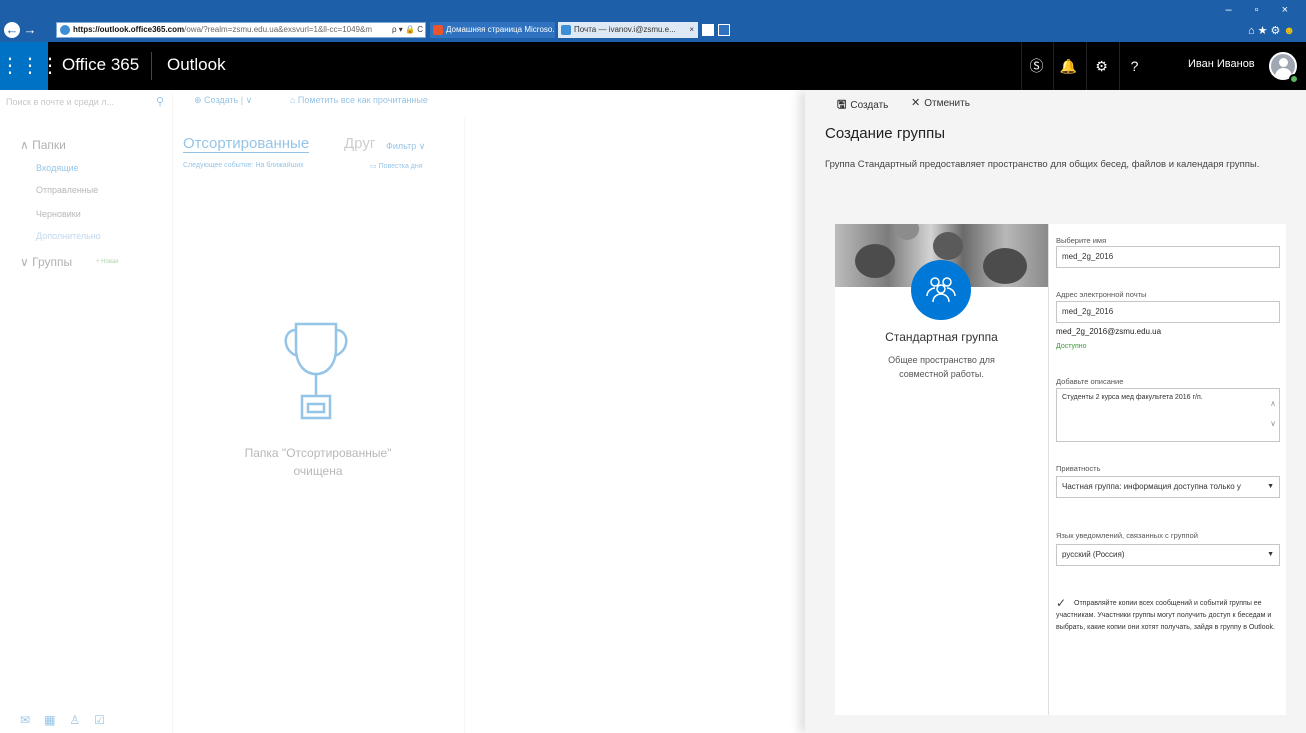  I want to click on skype-icon: Ⓢ, so click(1036, 66).